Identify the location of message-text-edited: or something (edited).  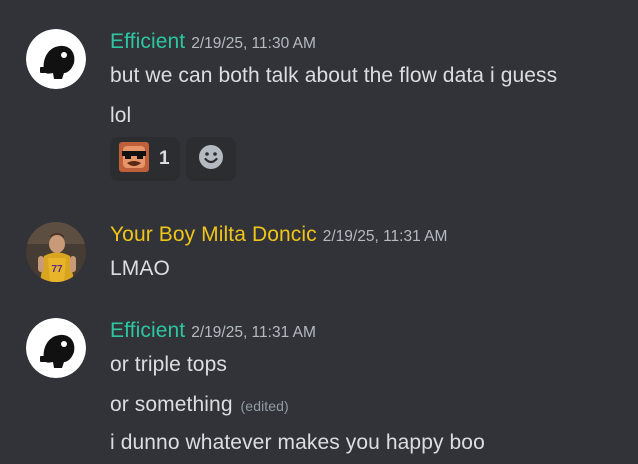
(199, 405).